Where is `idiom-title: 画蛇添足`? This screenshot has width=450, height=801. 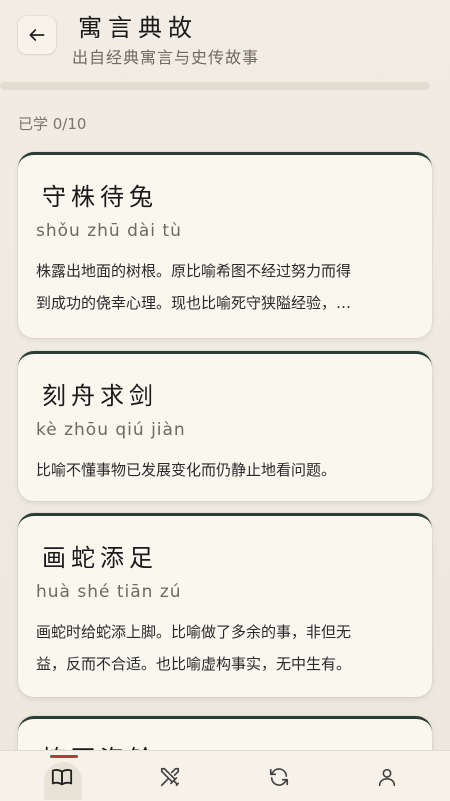 idiom-title: 画蛇添足 is located at coordinates (100, 558).